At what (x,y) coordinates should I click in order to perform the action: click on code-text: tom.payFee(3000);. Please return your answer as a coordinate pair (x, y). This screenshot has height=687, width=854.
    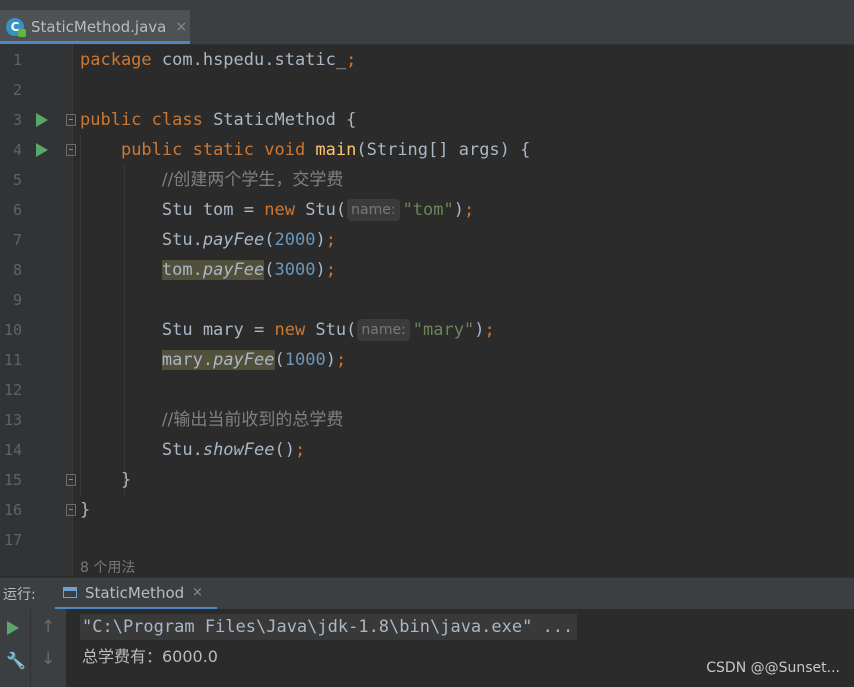
    Looking at the image, I should click on (208, 270).